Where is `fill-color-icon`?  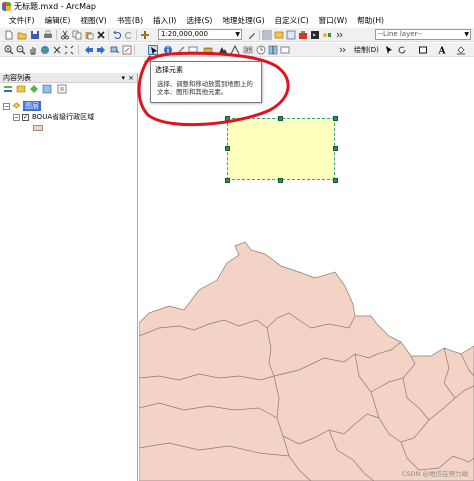 fill-color-icon is located at coordinates (461, 50).